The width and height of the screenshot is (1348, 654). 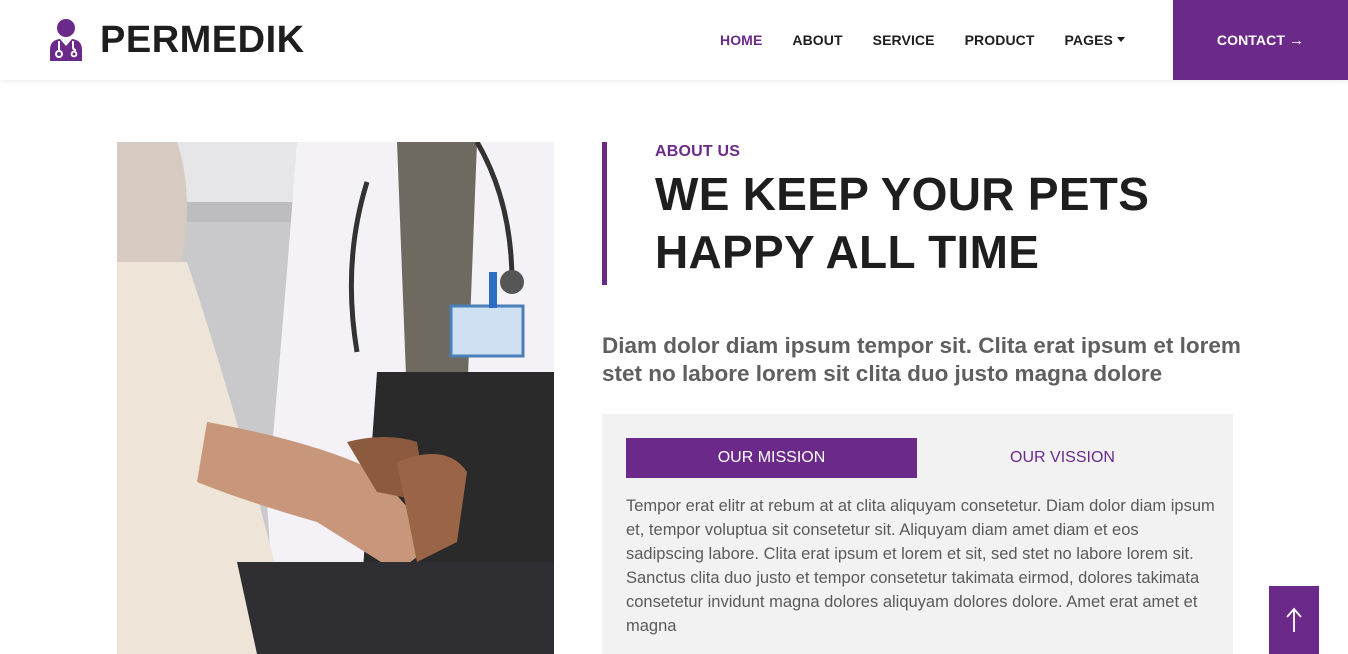 I want to click on arrow-up-icon, so click(x=1294, y=619).